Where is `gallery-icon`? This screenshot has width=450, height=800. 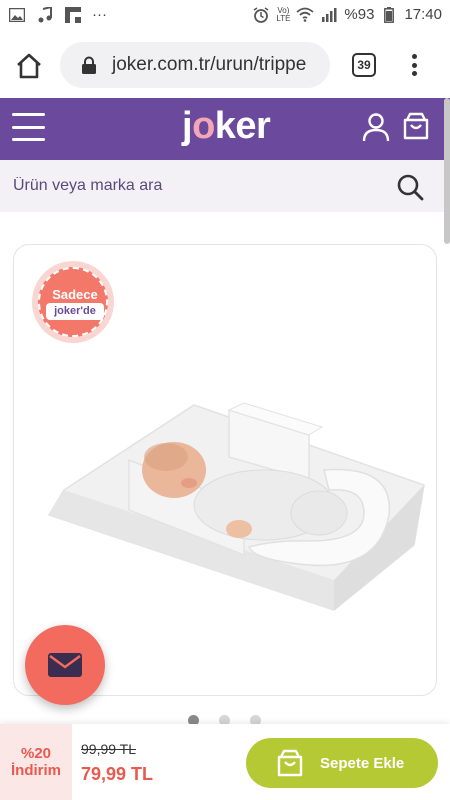
gallery-icon is located at coordinates (17, 15).